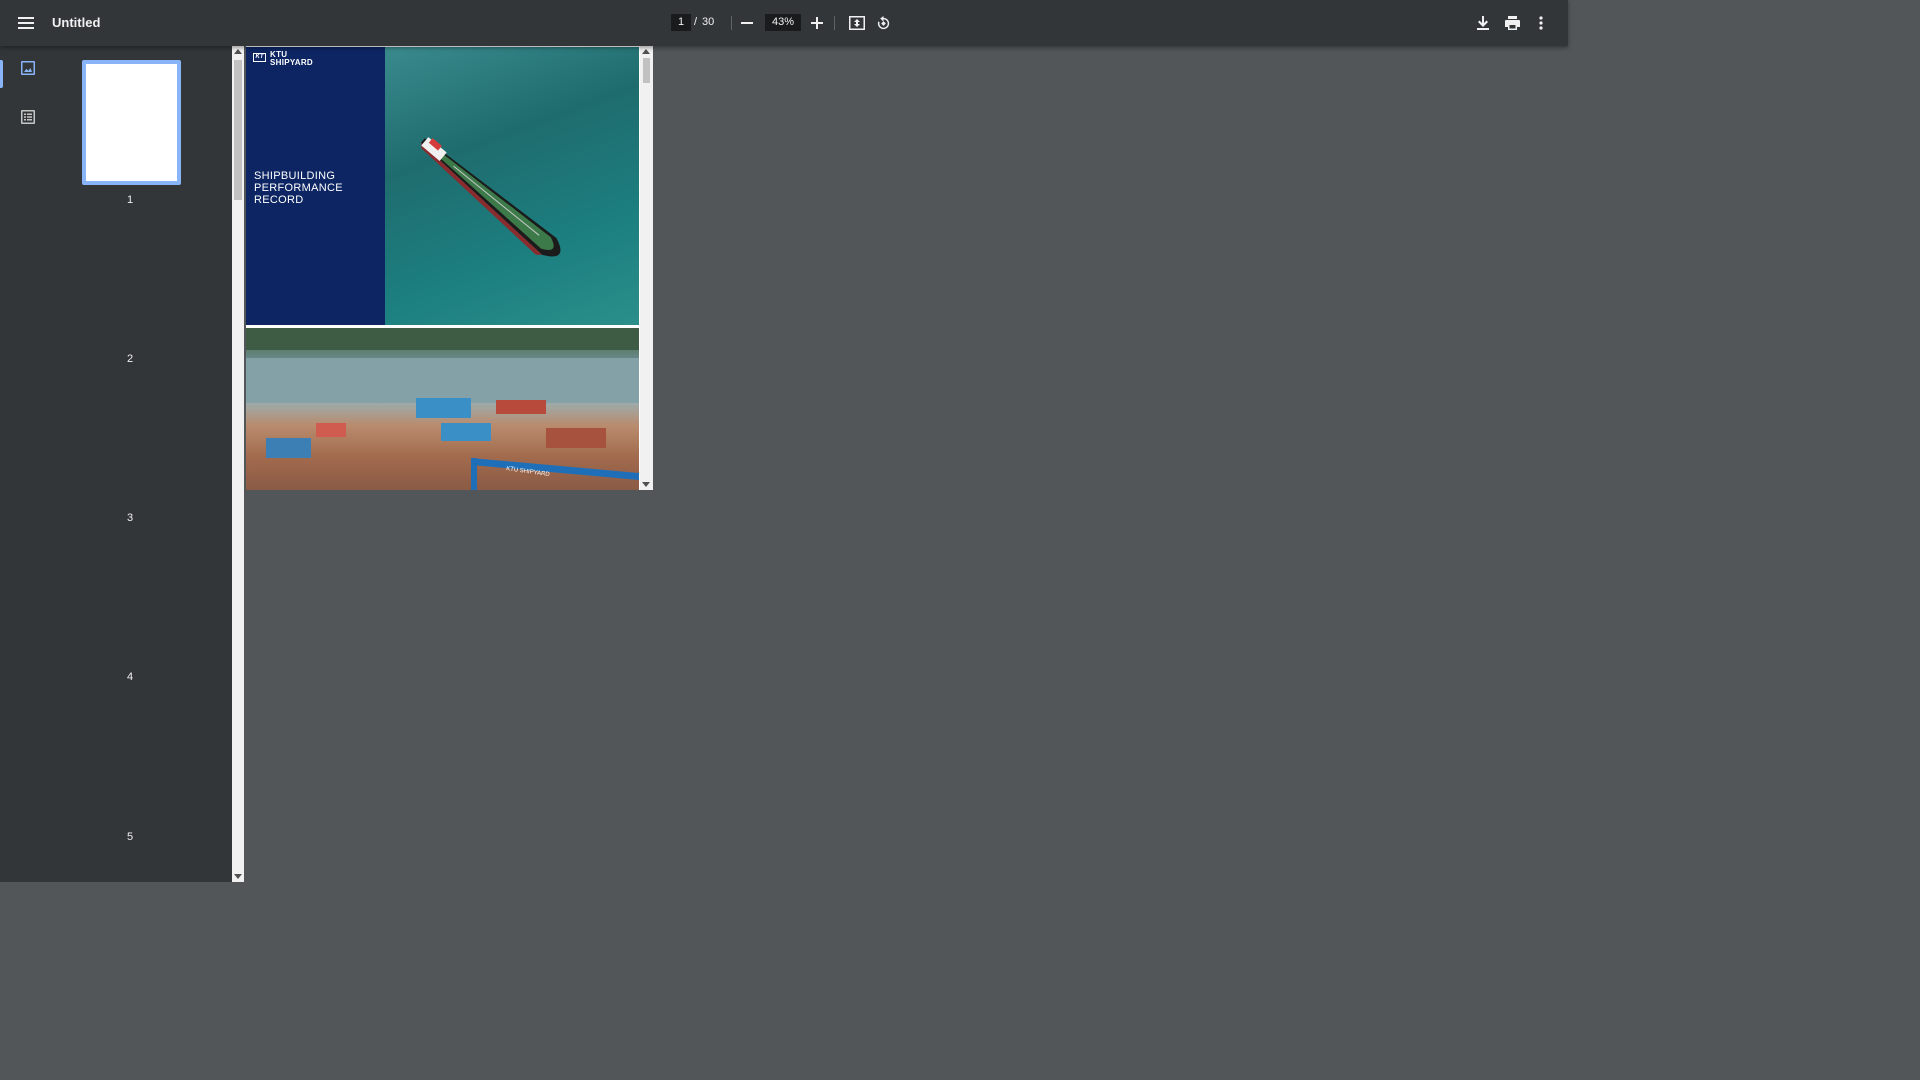  Describe the element at coordinates (238, 130) in the screenshot. I see `sidebar-scroll-thumb` at that location.